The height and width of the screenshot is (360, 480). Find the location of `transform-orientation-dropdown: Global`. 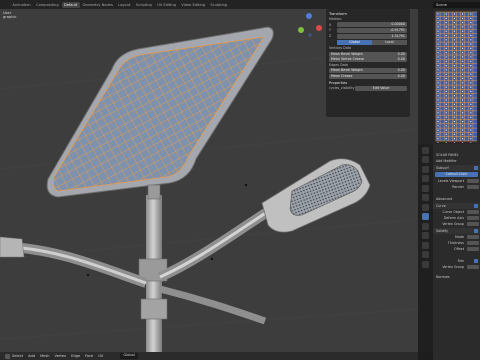

transform-orientation-dropdown: Global is located at coordinates (129, 356).